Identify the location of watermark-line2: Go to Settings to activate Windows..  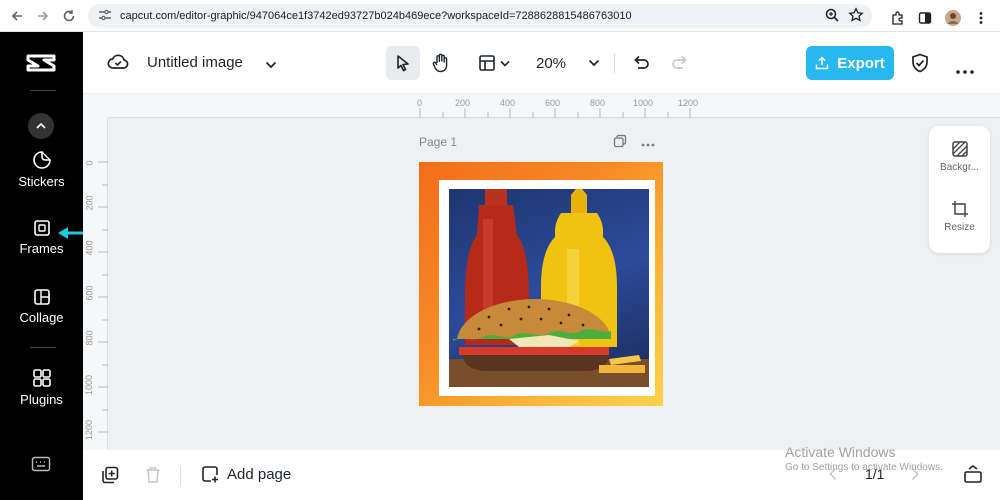
(864, 467).